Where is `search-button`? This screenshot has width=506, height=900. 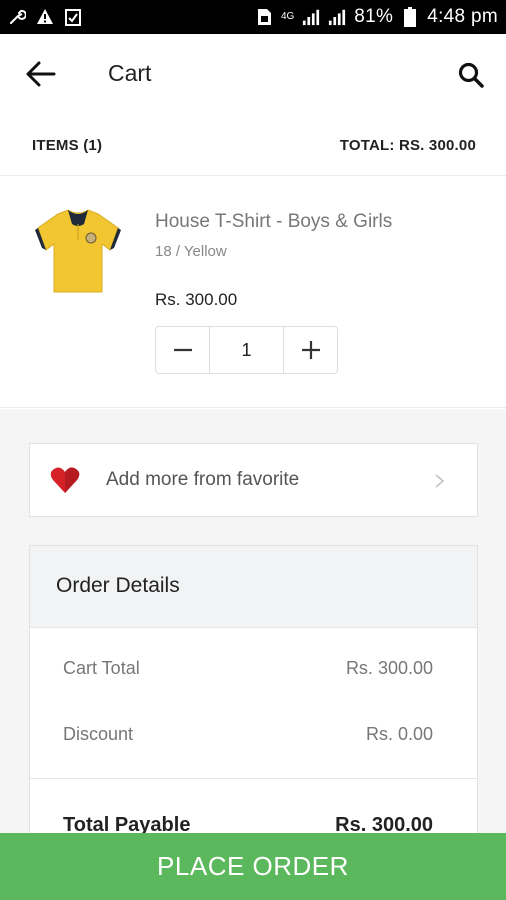
search-button is located at coordinates (471, 75).